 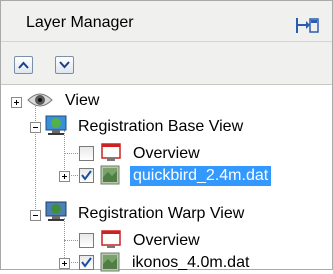 I want to click on arrow-up-icon, so click(x=23, y=65).